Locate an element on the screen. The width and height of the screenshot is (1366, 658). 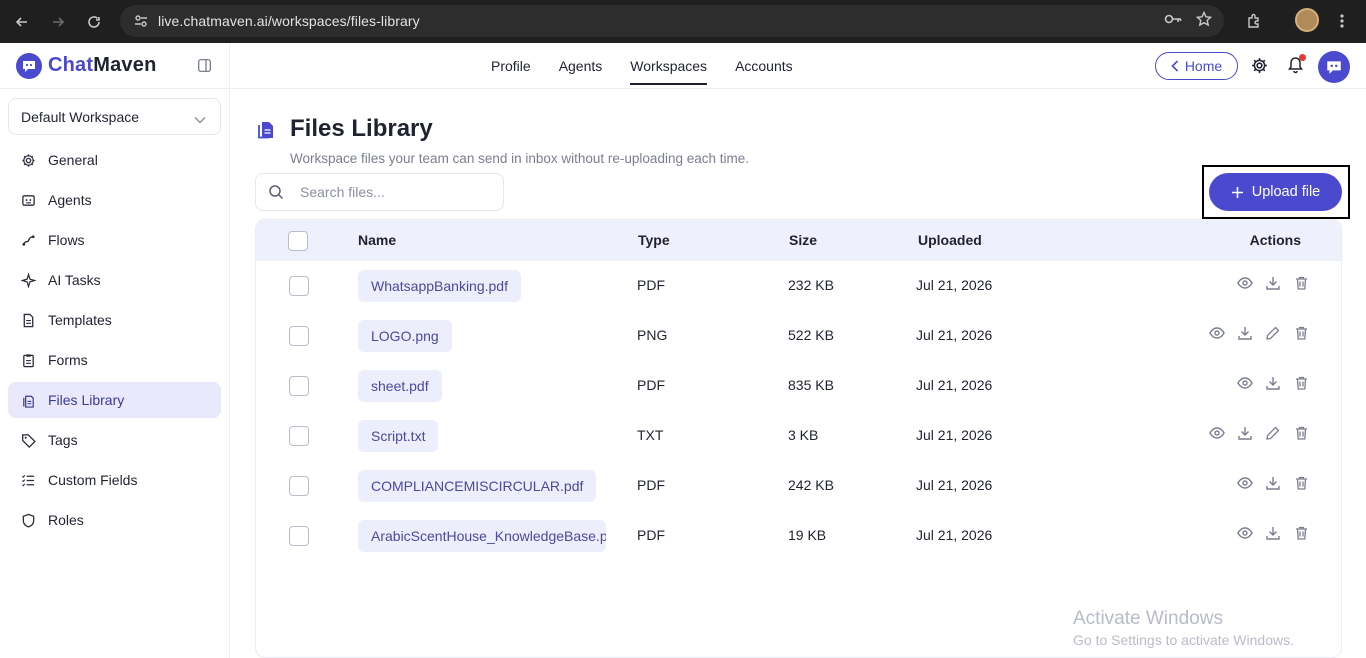
sidebar-item-label: General is located at coordinates (73, 160).